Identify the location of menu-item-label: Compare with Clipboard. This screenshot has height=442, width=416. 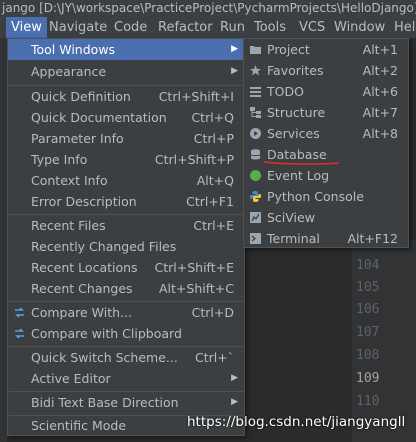
(106, 333).